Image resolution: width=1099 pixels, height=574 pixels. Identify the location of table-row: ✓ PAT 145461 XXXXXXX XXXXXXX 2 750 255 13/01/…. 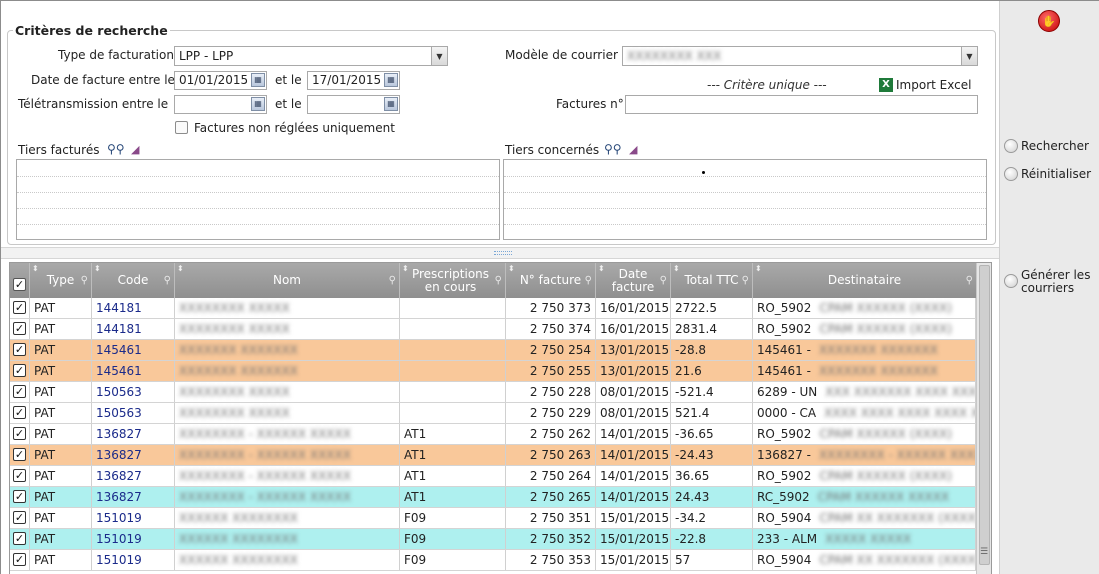
(493, 371).